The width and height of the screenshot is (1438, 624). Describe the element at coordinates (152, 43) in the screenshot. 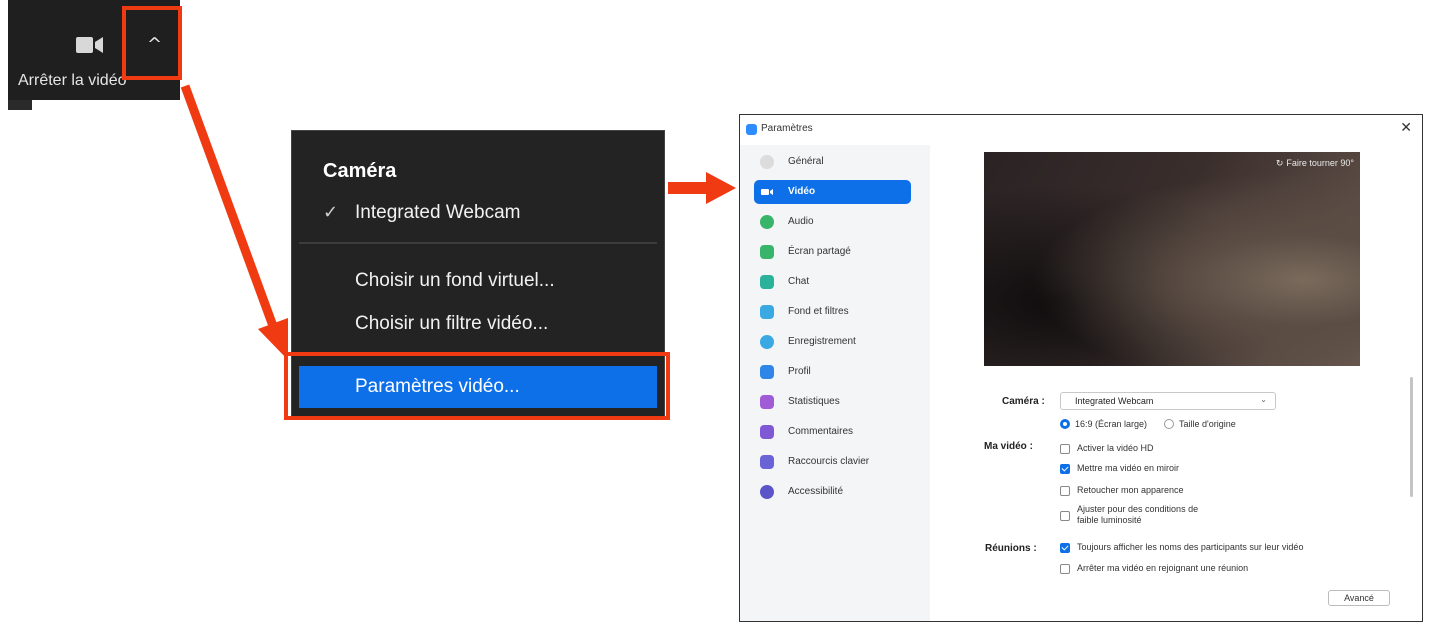

I see `annotation-box-chevron` at that location.